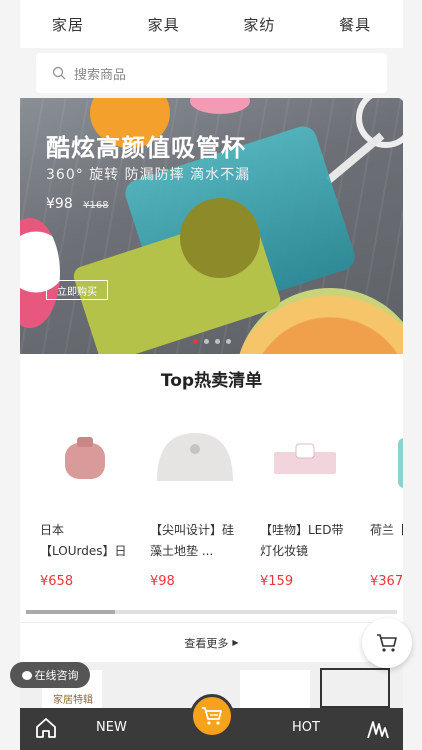 The height and width of the screenshot is (750, 422). What do you see at coordinates (211, 612) in the screenshot?
I see `horizontal-scrollbar` at bounding box center [211, 612].